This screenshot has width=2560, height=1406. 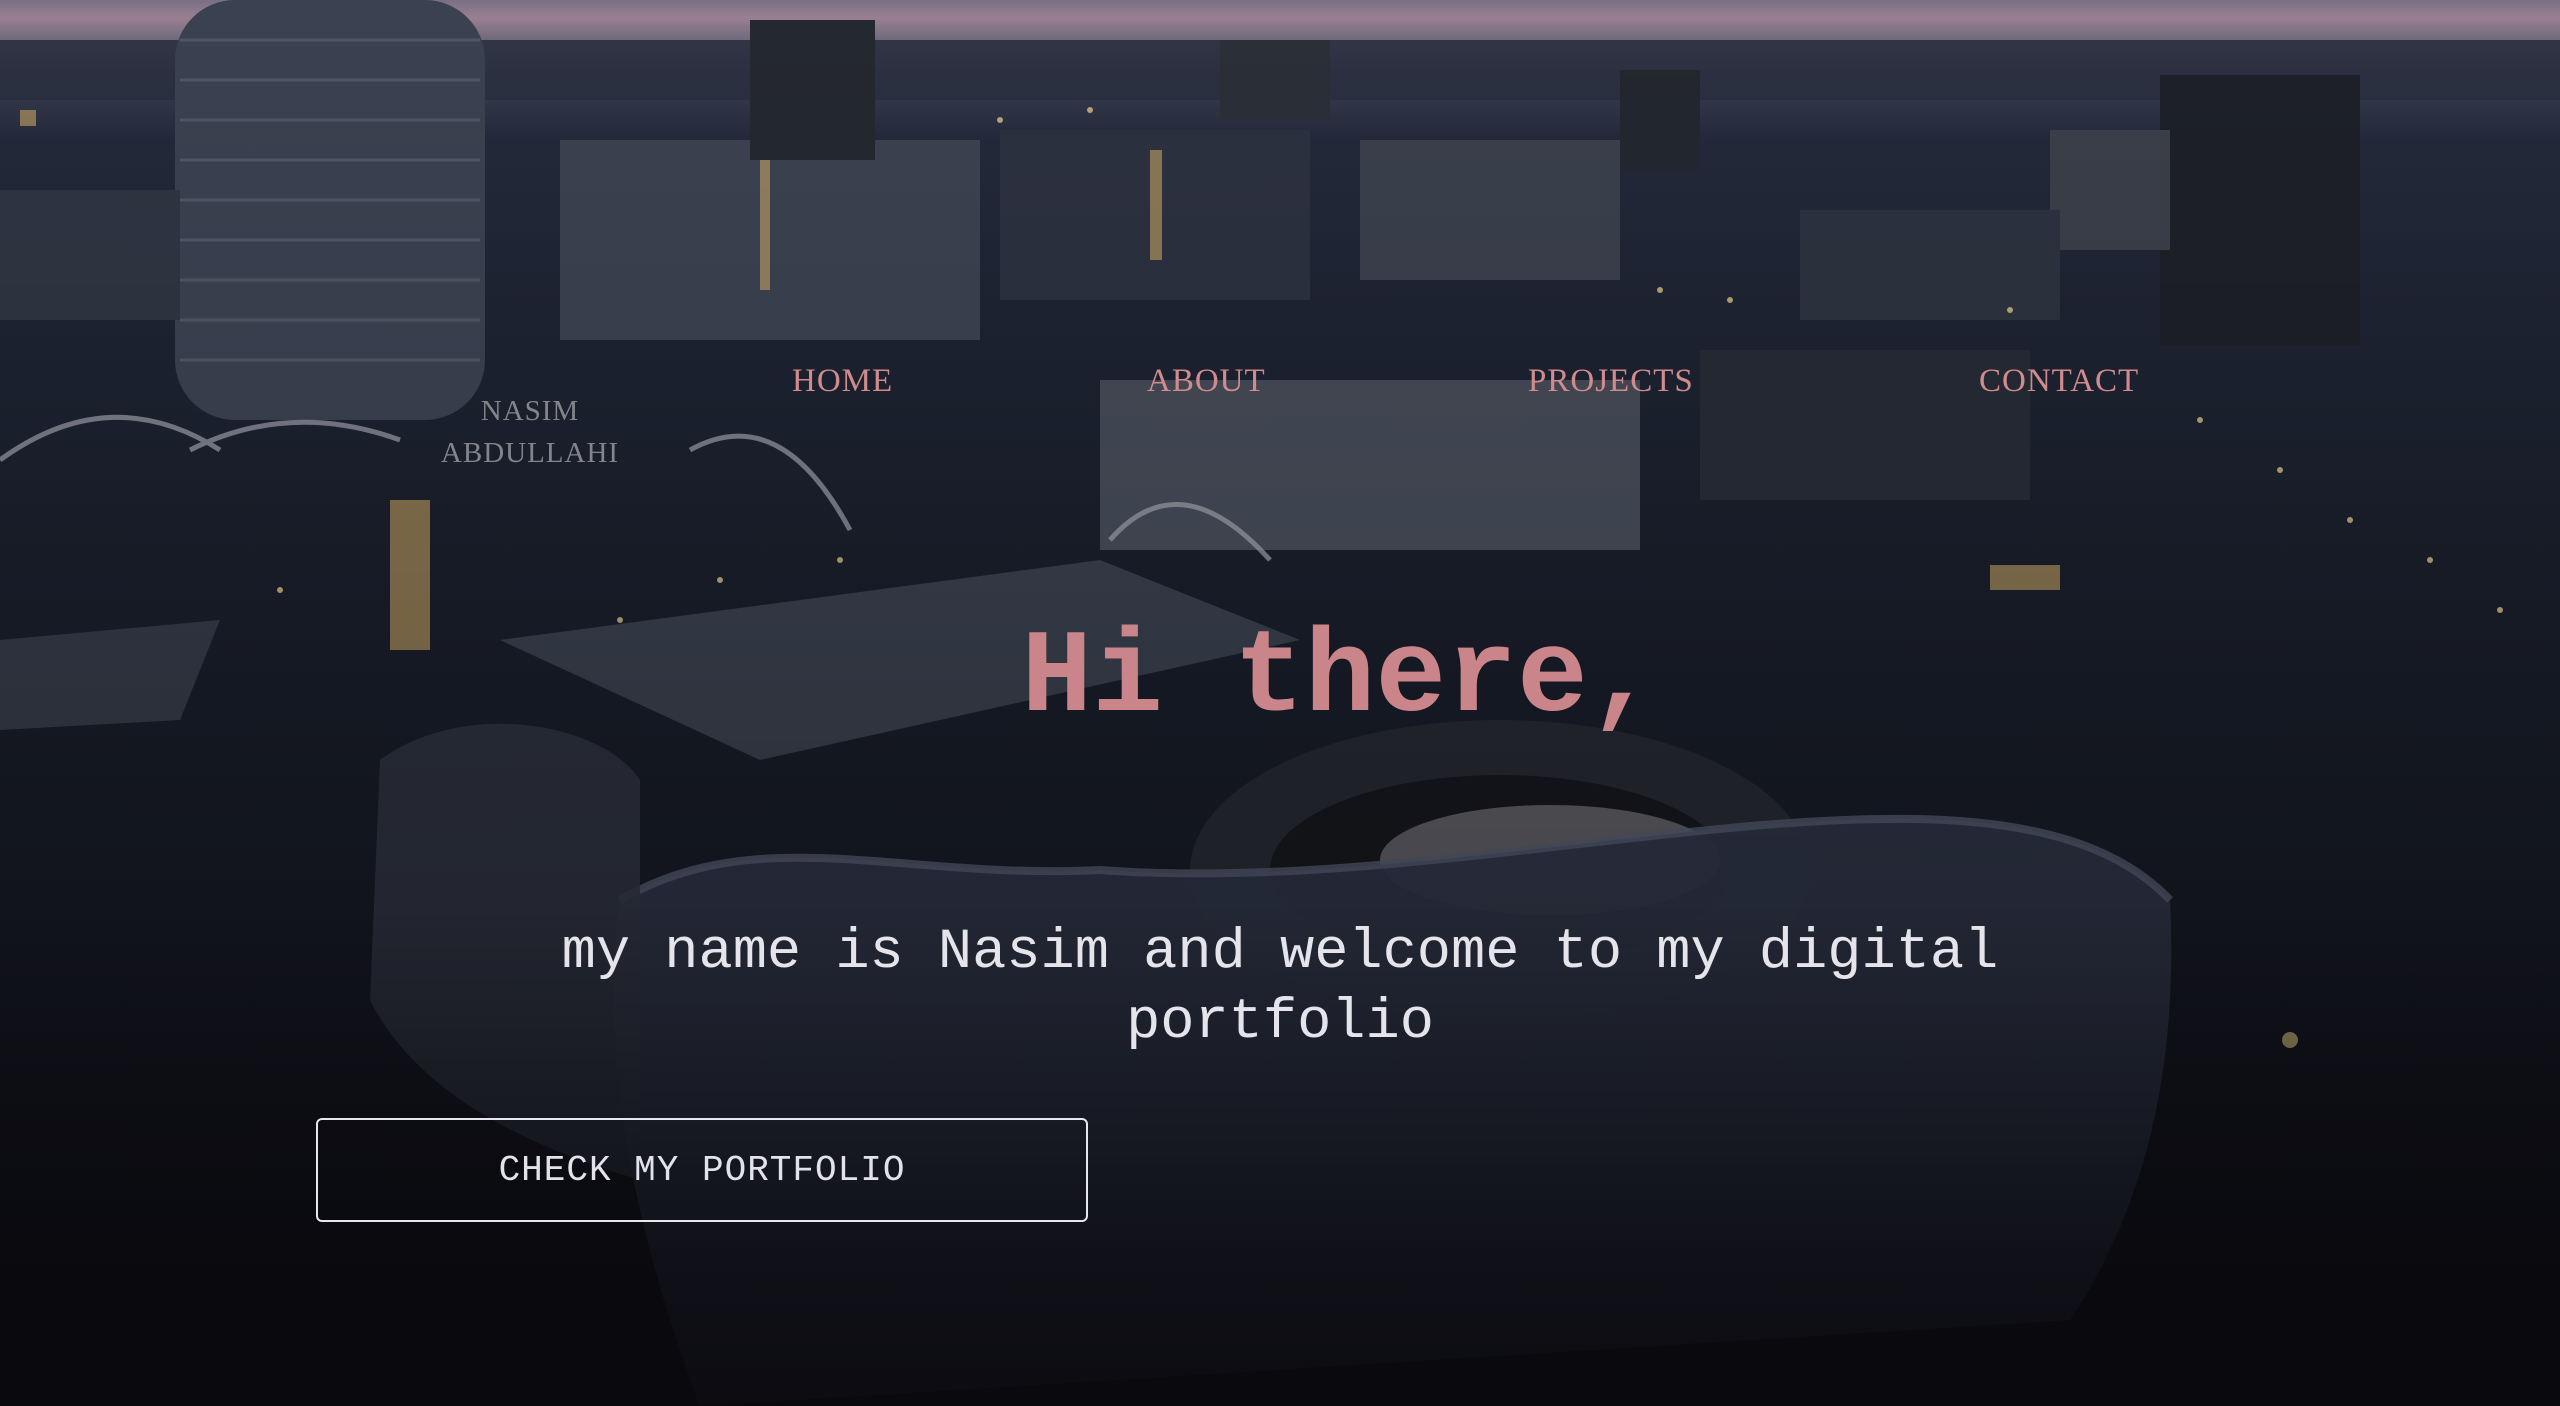 What do you see at coordinates (702, 1170) in the screenshot?
I see `check-portfolio-button: CHECK MY PORTFOLIO` at bounding box center [702, 1170].